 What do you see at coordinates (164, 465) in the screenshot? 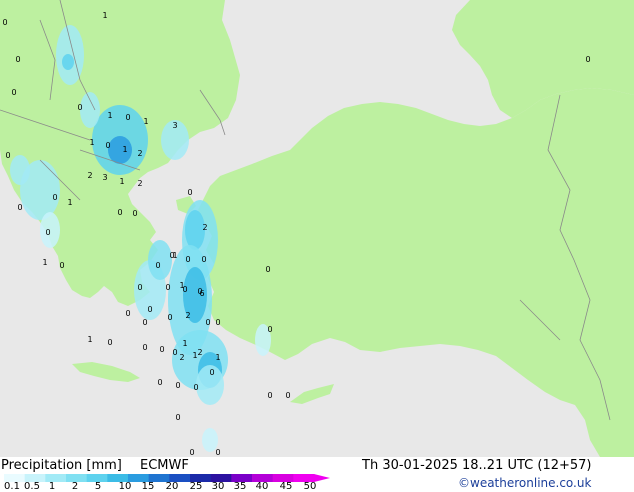
I see `model-label: ECMWF` at bounding box center [164, 465].